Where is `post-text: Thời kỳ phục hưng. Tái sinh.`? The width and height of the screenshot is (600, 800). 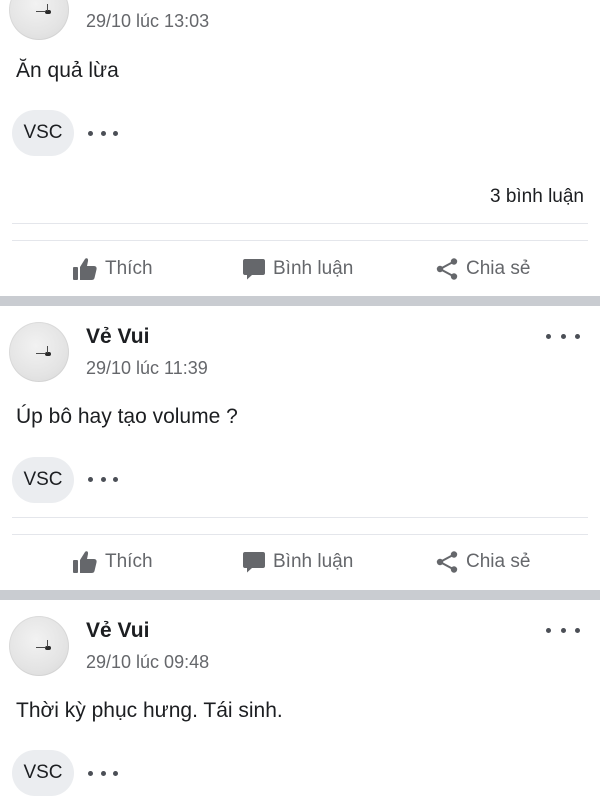 post-text: Thời kỳ phục hưng. Tái sinh. is located at coordinates (149, 710).